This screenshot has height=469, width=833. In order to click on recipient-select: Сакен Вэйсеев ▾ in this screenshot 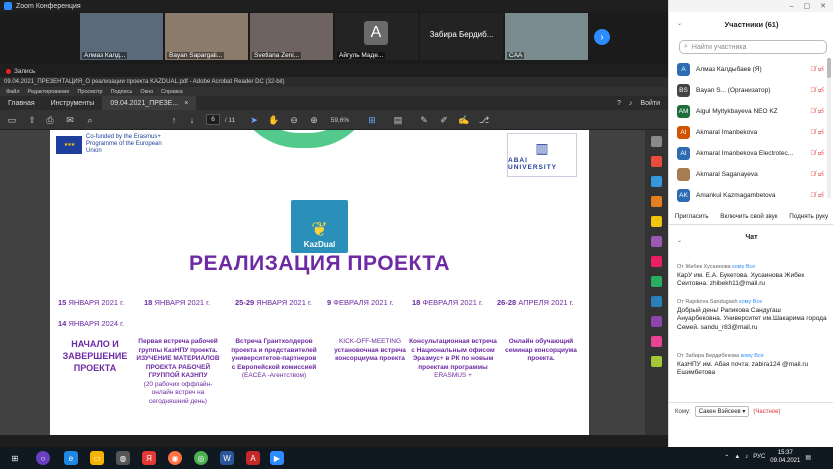, I will do `click(722, 411)`.